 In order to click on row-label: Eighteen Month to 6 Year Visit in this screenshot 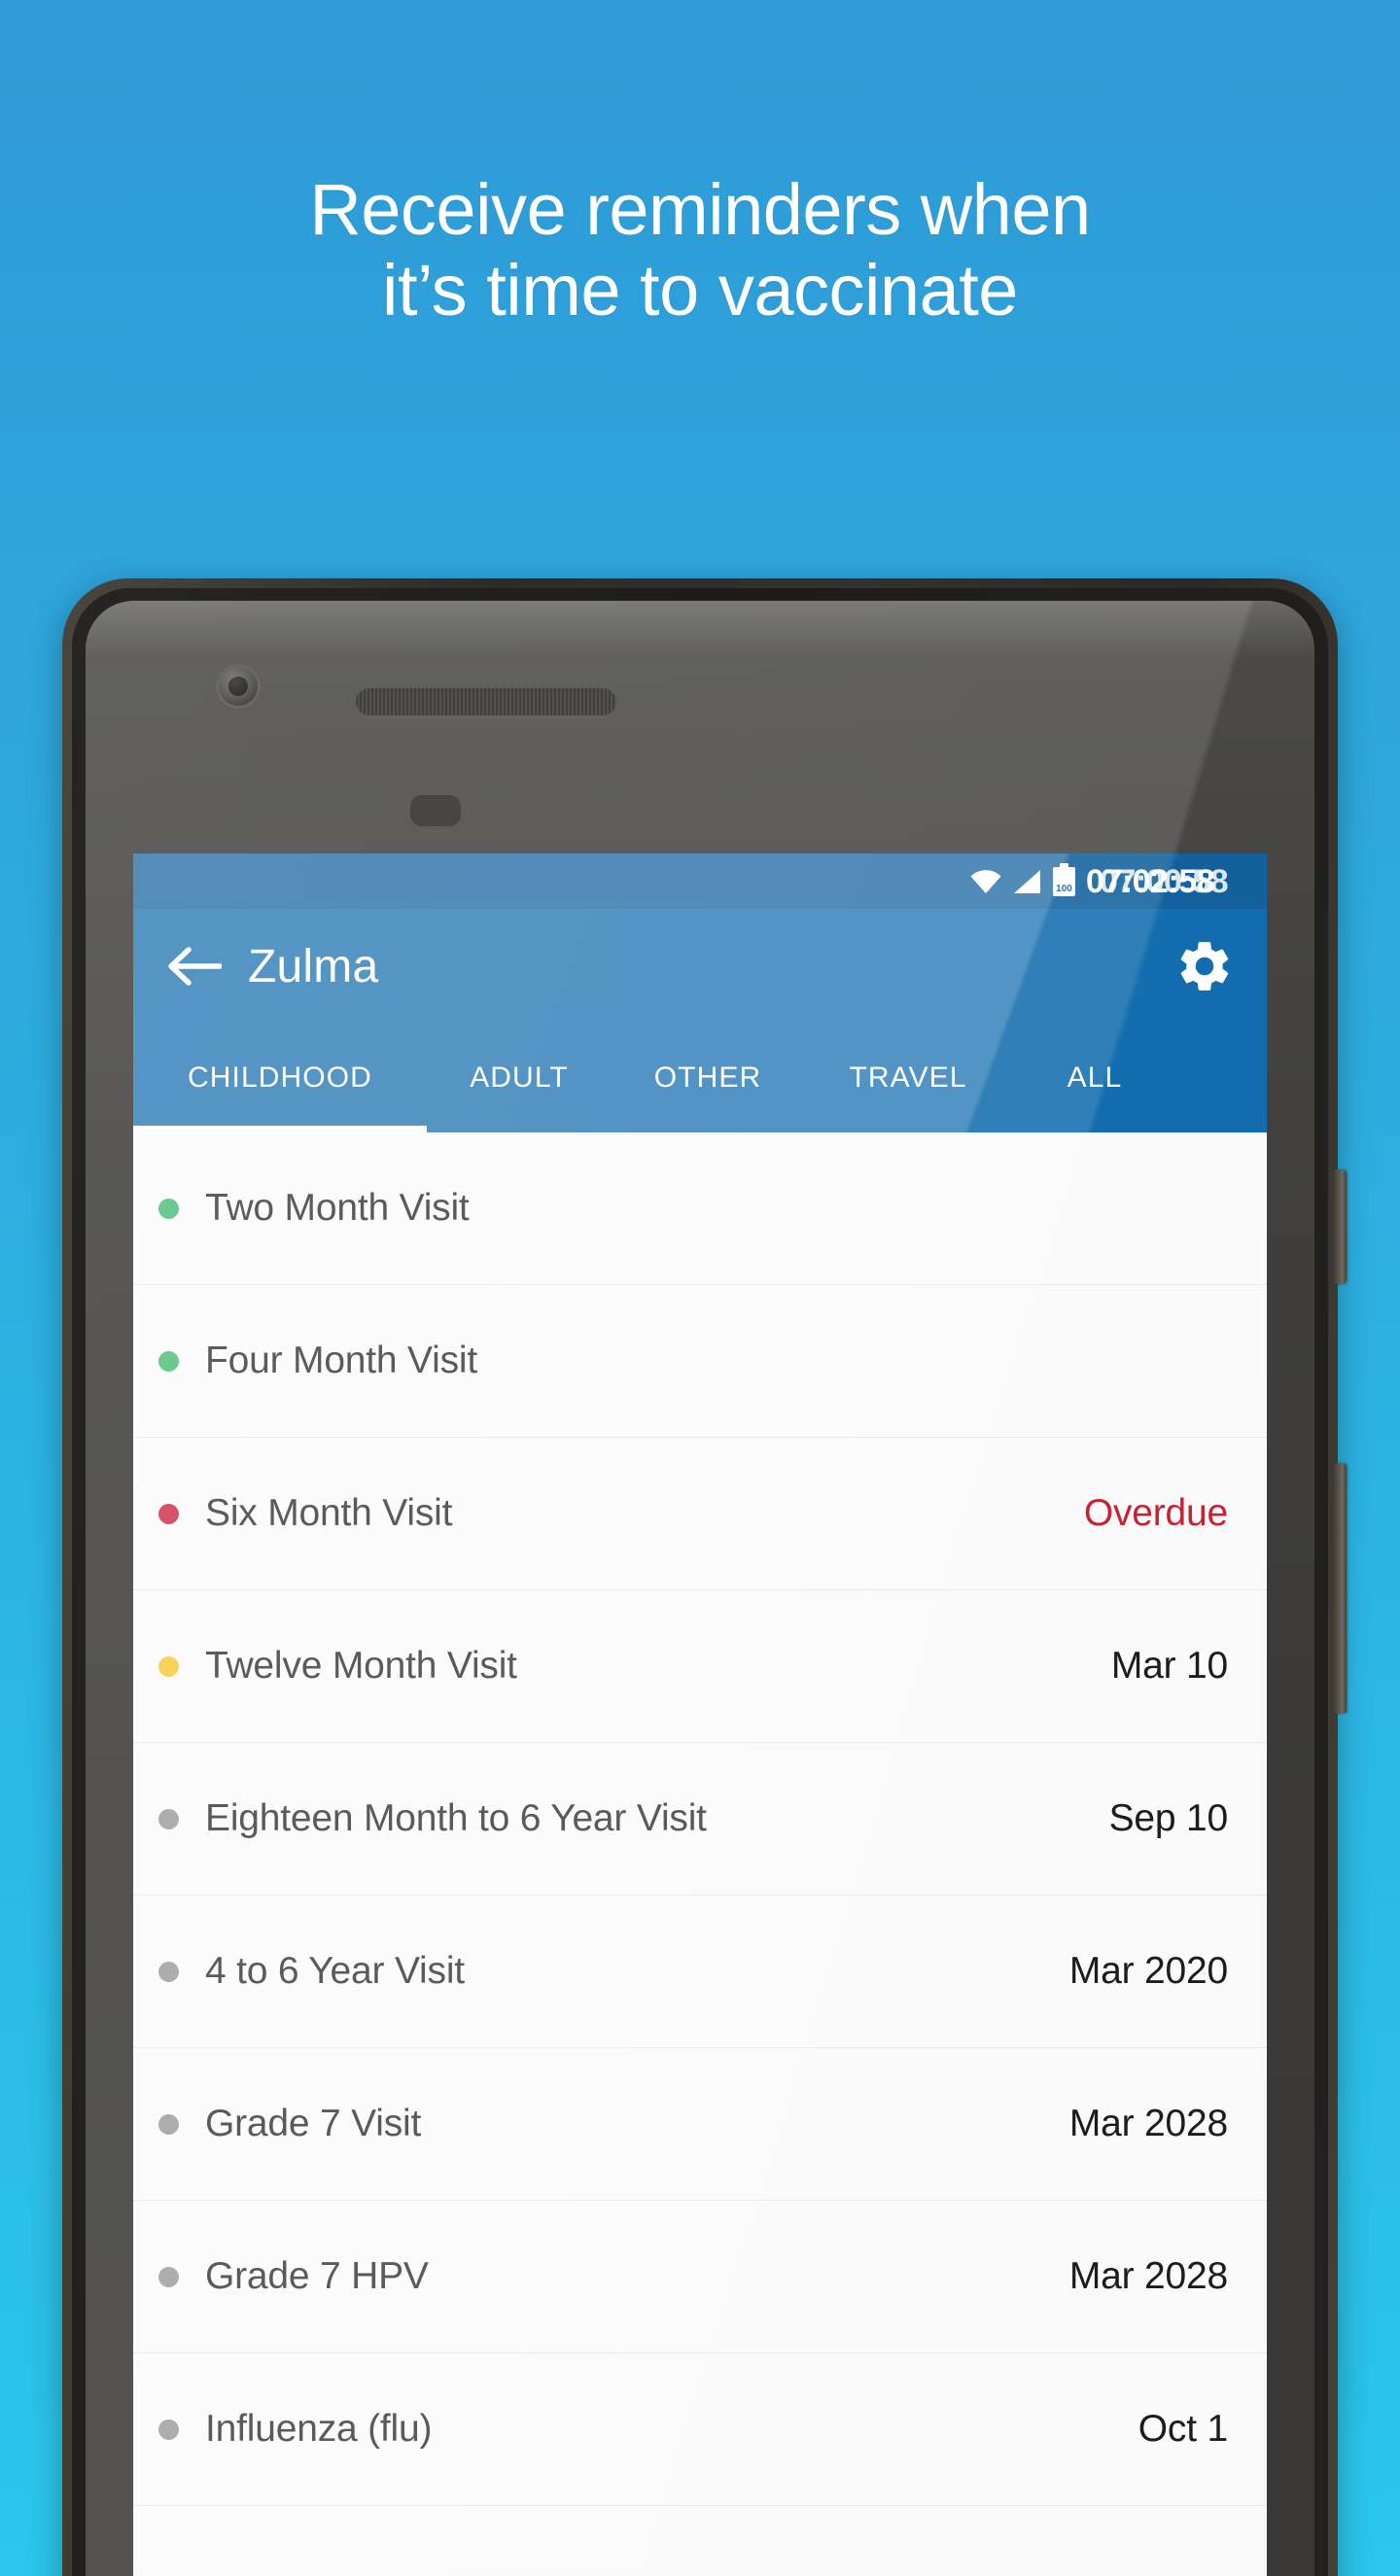, I will do `click(456, 1818)`.